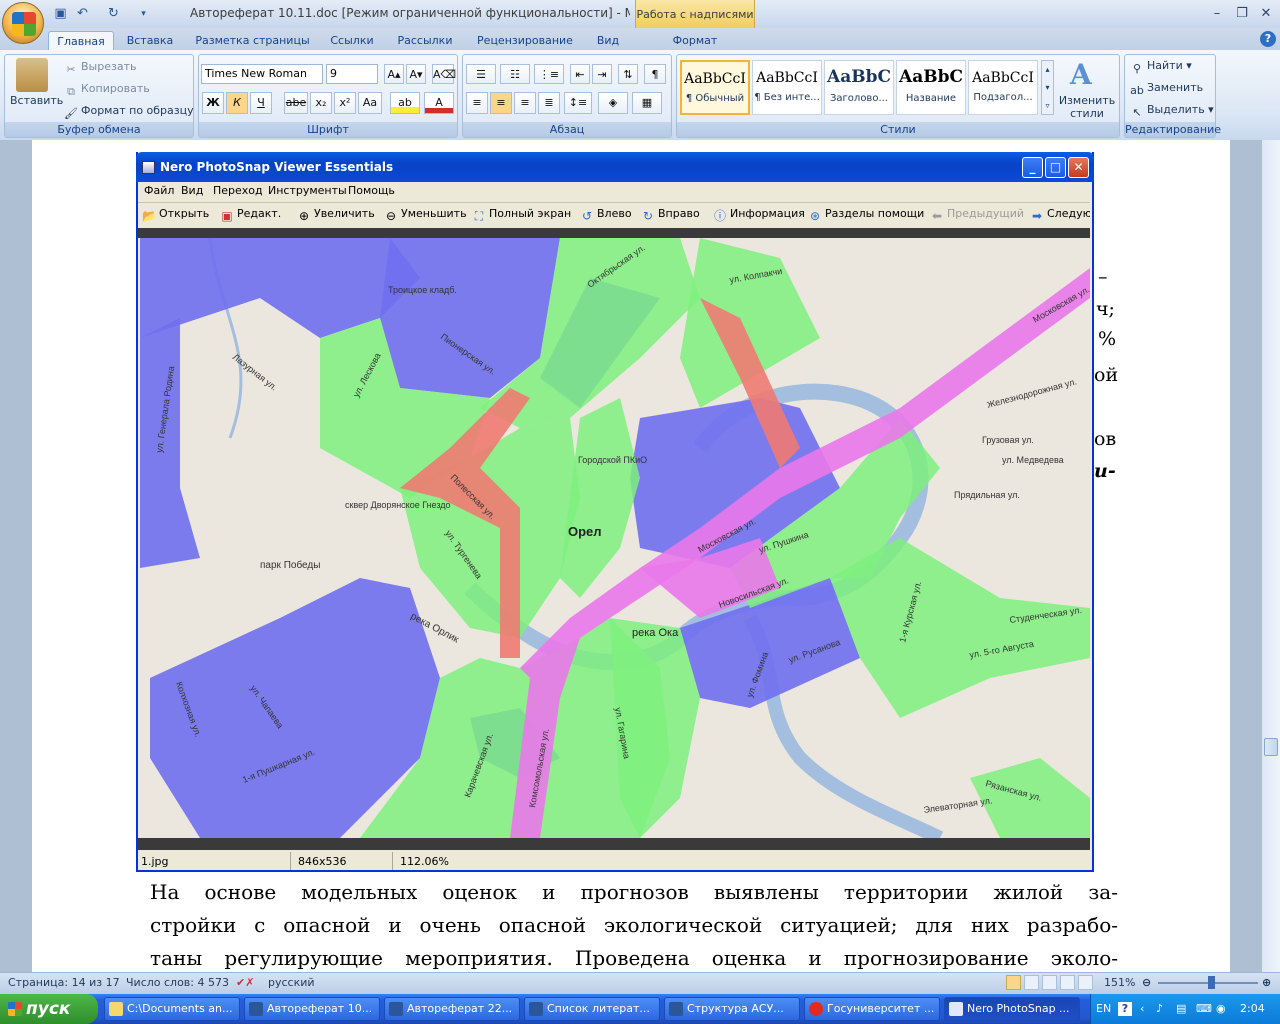 Image resolution: width=1280 pixels, height=1024 pixels. I want to click on vertical-scrollbar, so click(1271, 556).